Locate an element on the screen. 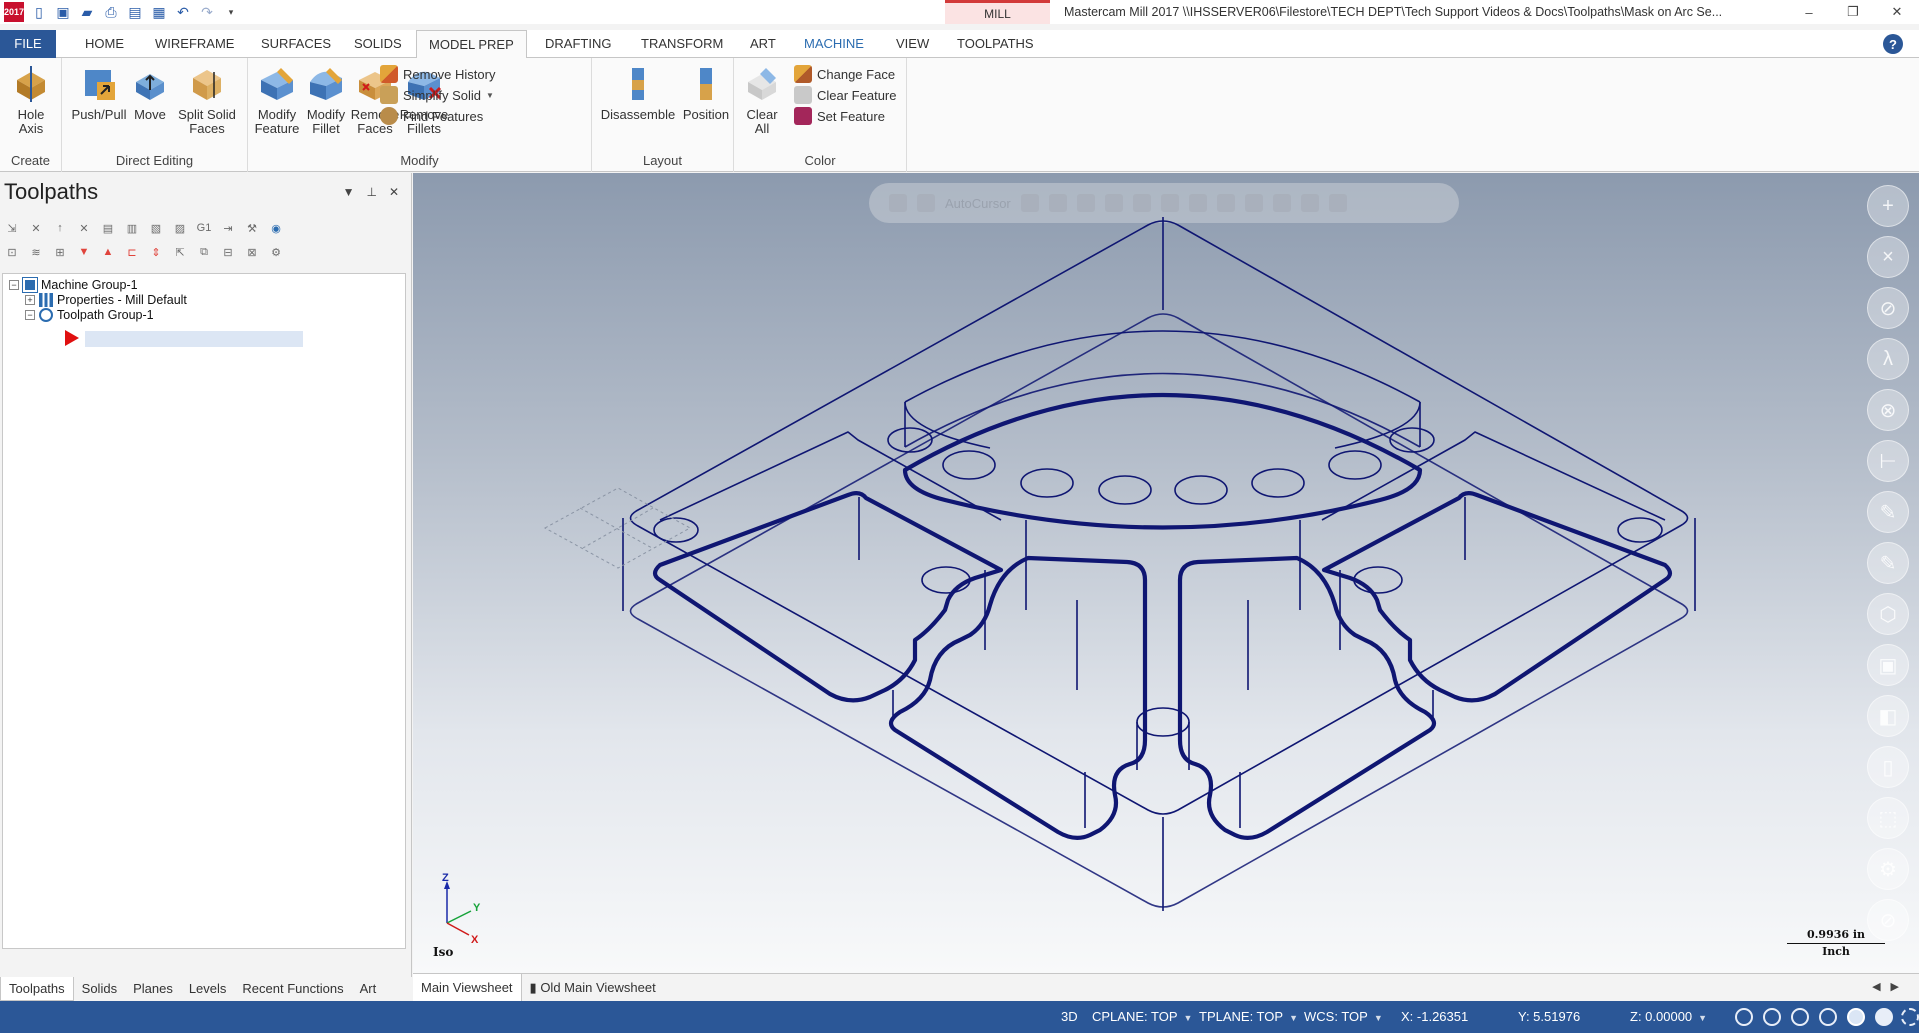 The image size is (1919, 1033). hidden-line-globe-icon is located at coordinates (1772, 1017).